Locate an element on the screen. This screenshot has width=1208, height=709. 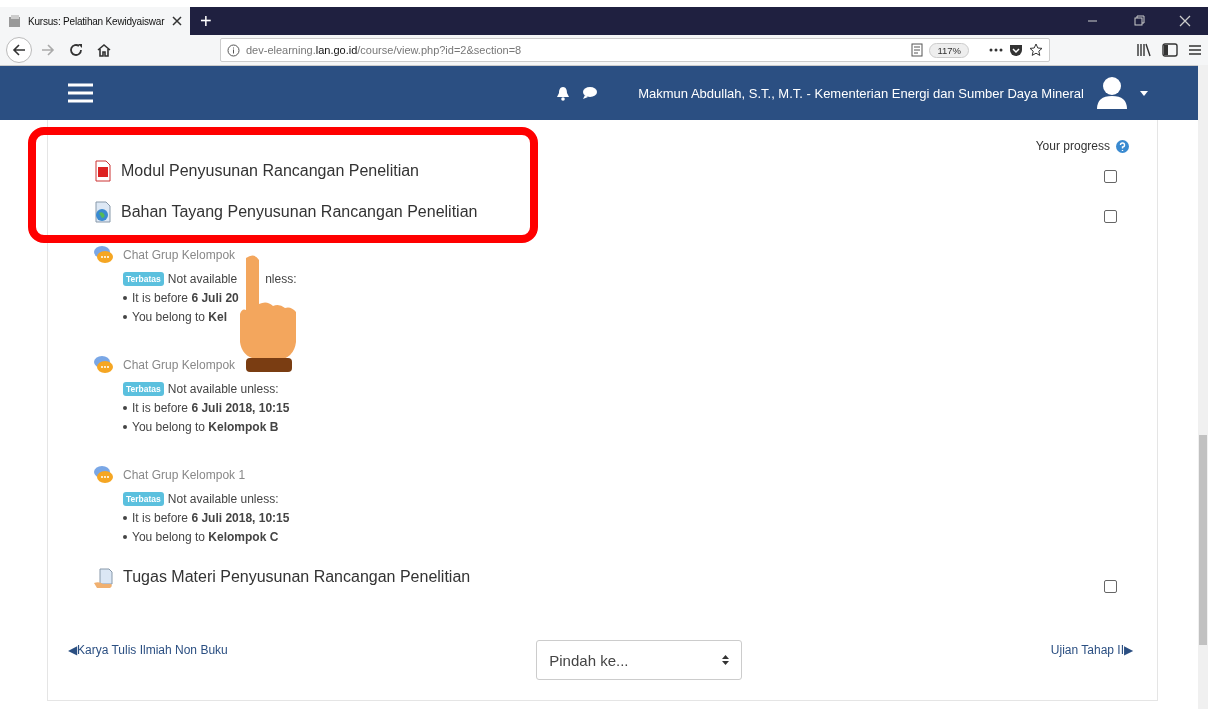
browser-tab: Kursus: Pelatihan Kewidyaiswar is located at coordinates (95, 21).